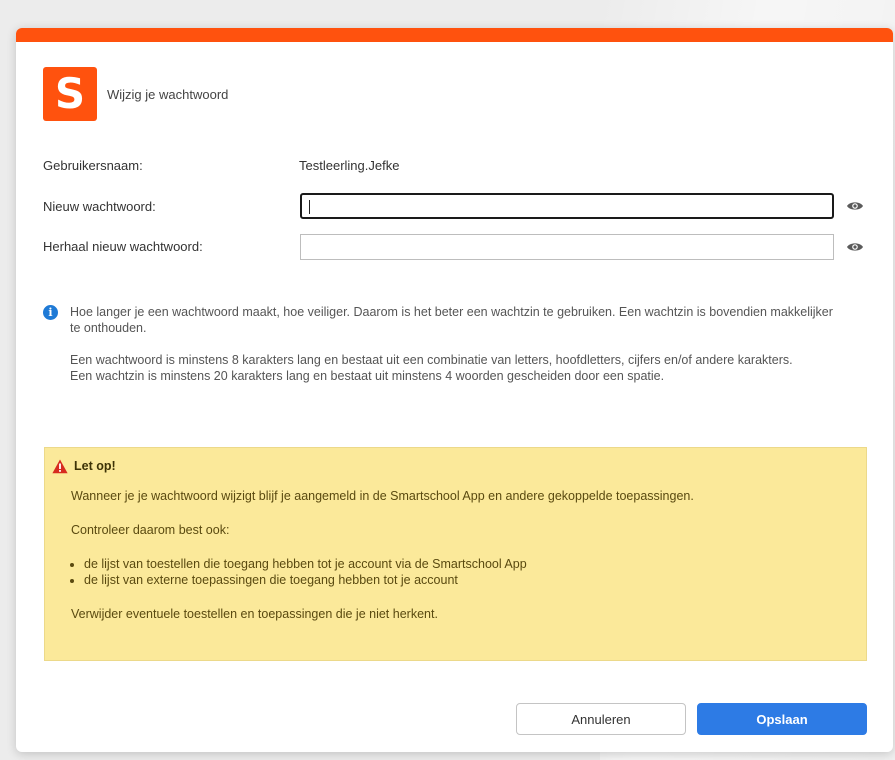  Describe the element at coordinates (454, 35) in the screenshot. I see `dialog-accent-bar` at that location.